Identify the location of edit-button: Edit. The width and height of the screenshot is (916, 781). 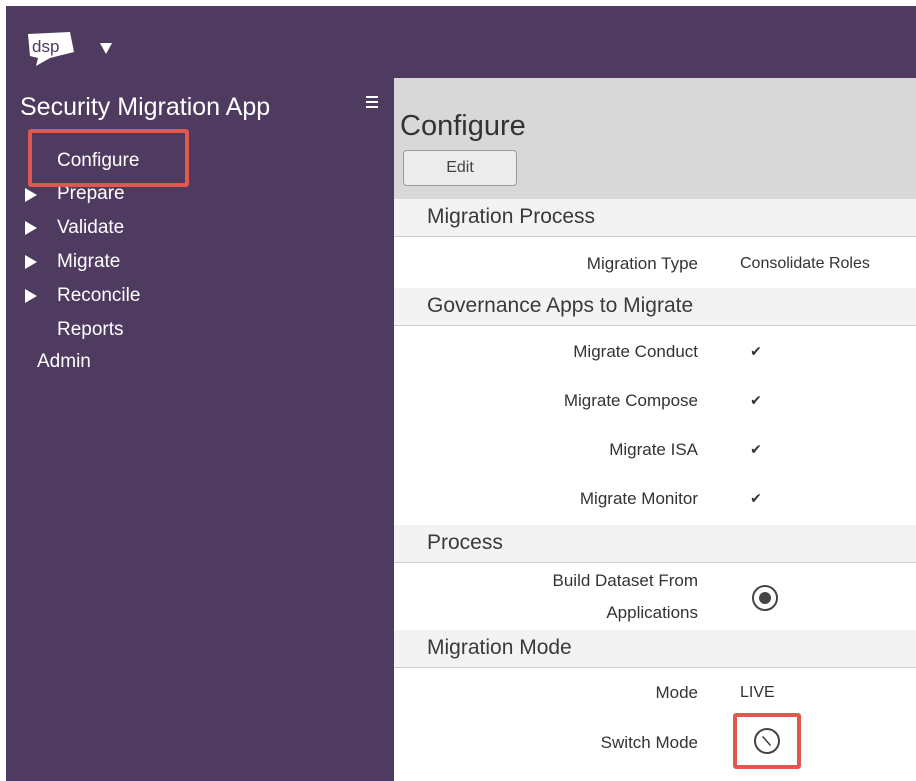
(460, 168).